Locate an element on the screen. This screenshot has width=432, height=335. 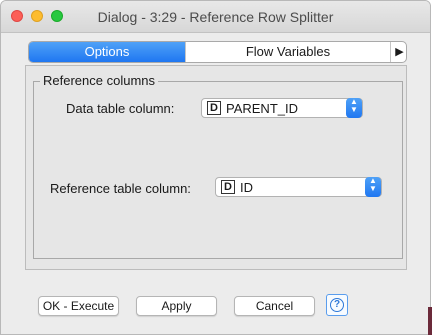
group-legend: Reference columns is located at coordinates (99, 80).